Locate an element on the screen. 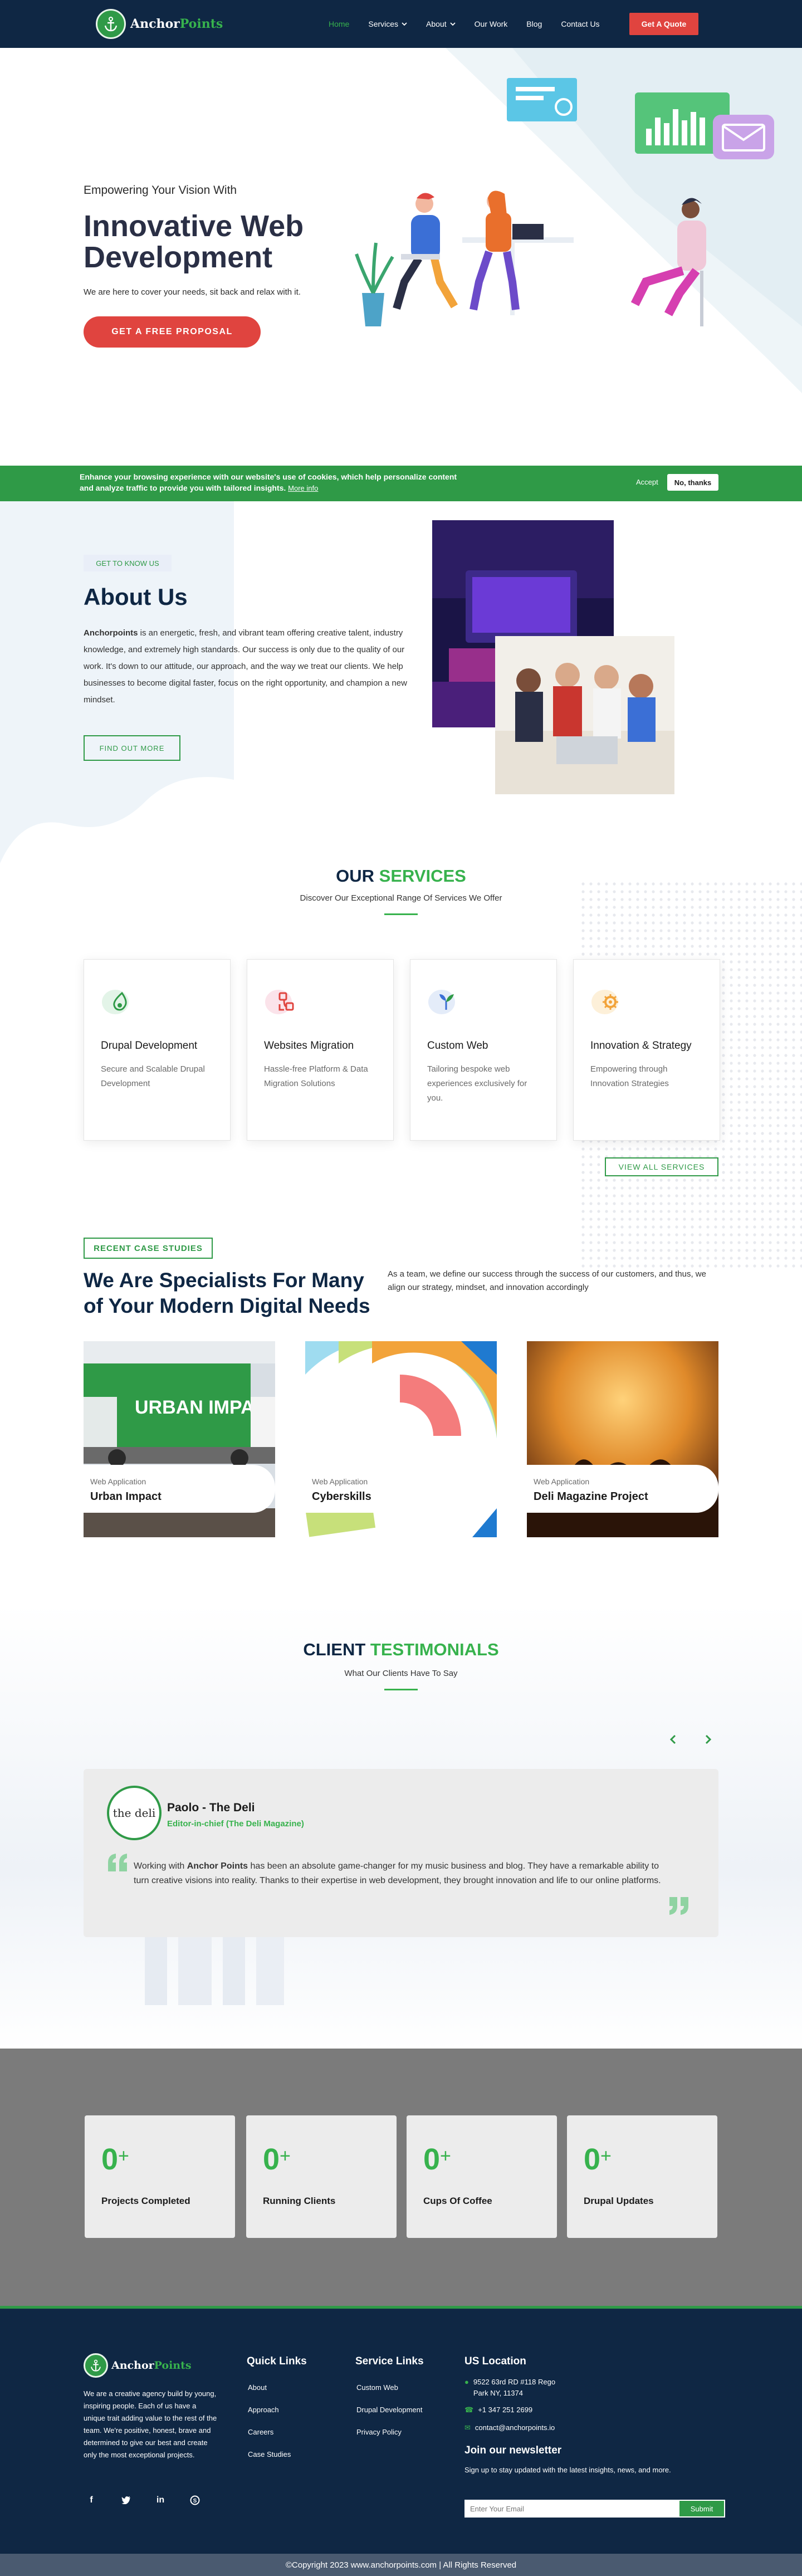  footer-wordmark: AnchorPoints is located at coordinates (152, 2365).